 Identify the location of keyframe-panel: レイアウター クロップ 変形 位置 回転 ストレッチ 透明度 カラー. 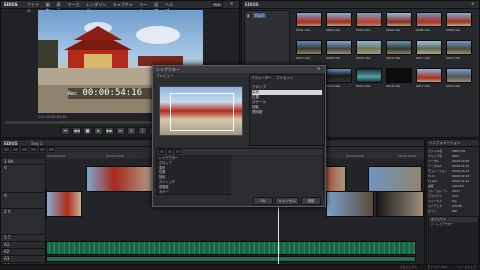
(240, 171).